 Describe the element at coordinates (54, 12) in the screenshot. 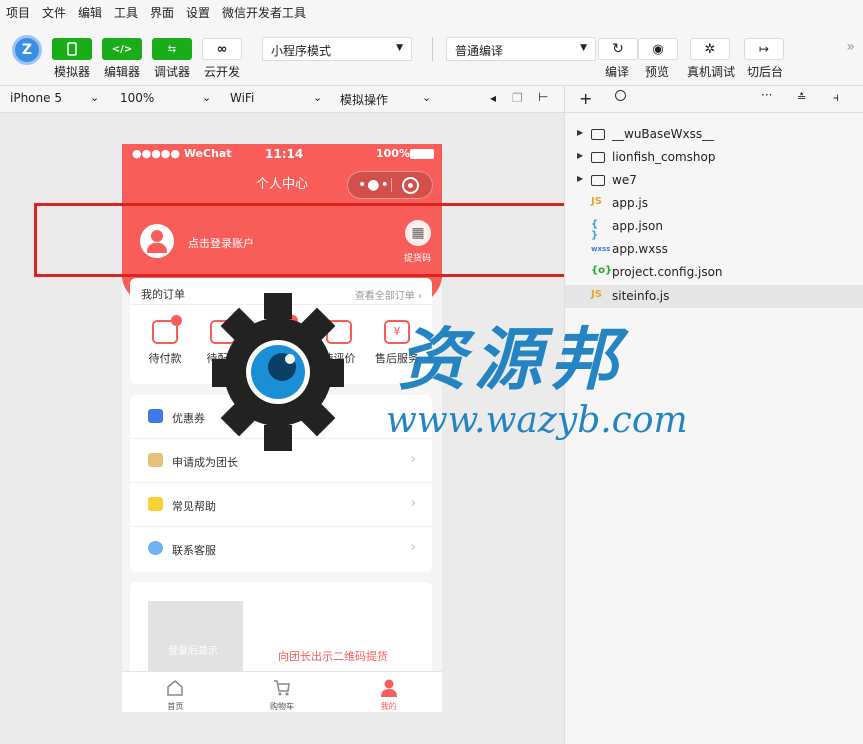

I see `menu-file: 文件` at that location.